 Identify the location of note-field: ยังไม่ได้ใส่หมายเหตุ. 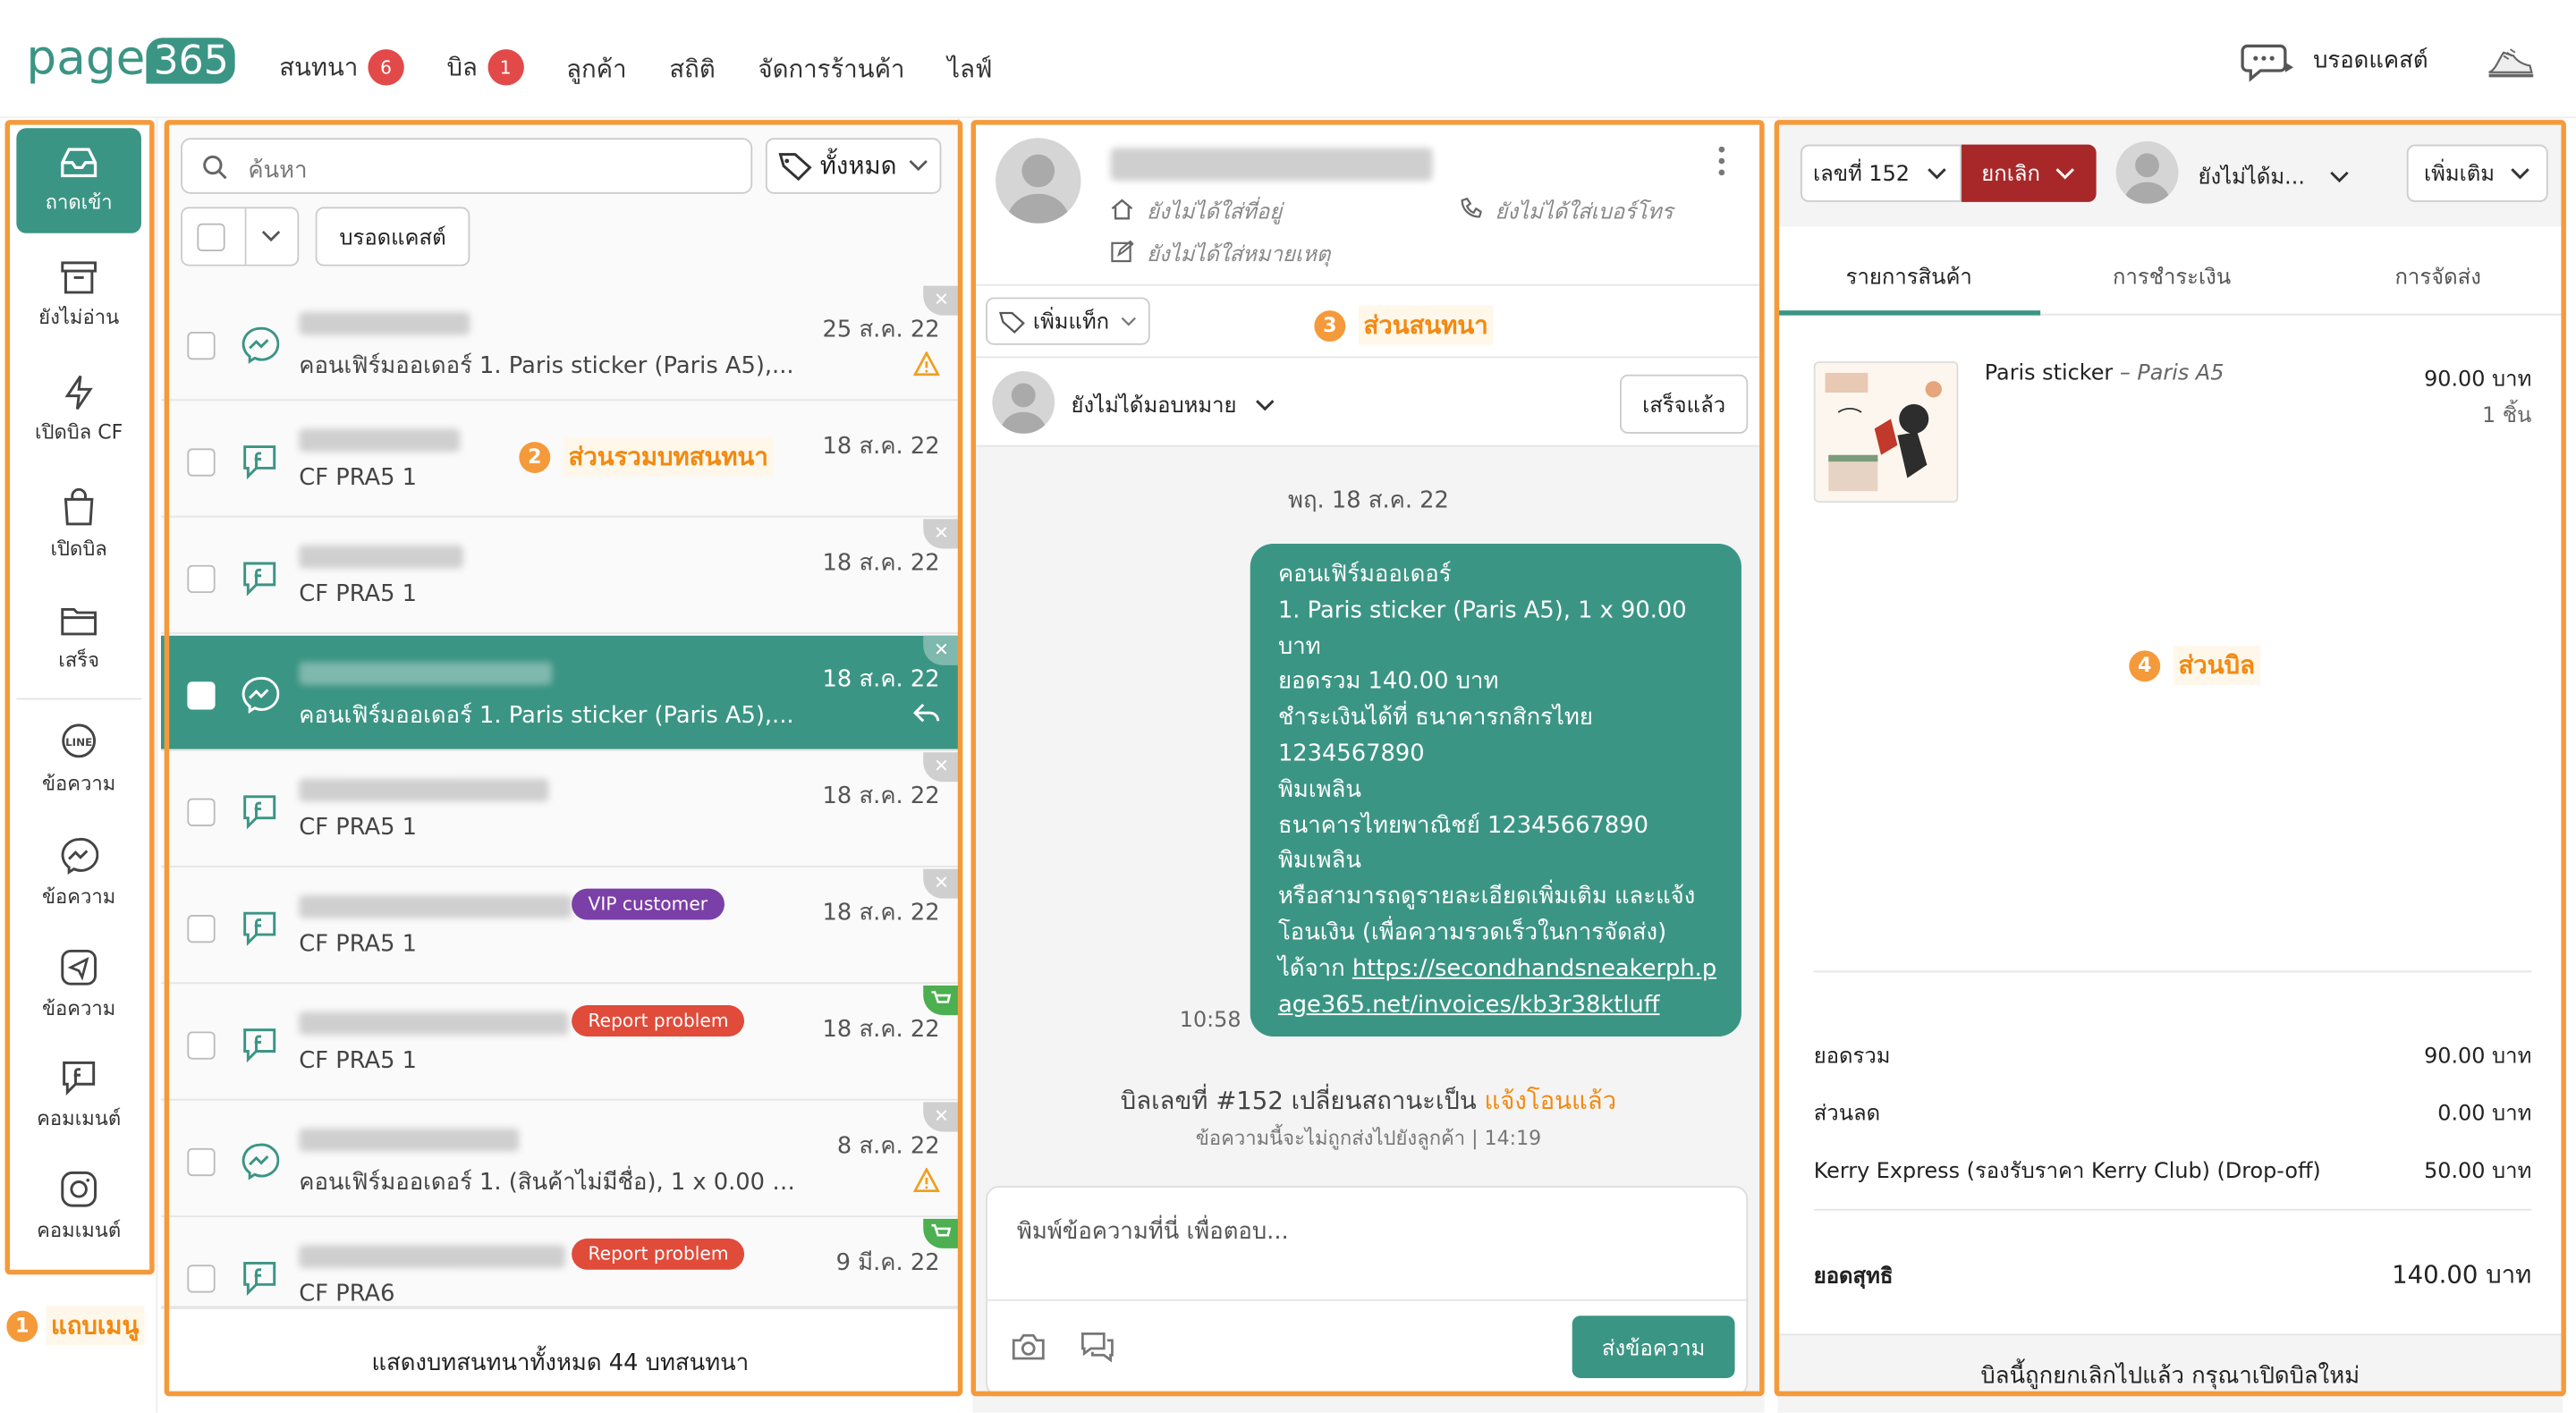
(1238, 253).